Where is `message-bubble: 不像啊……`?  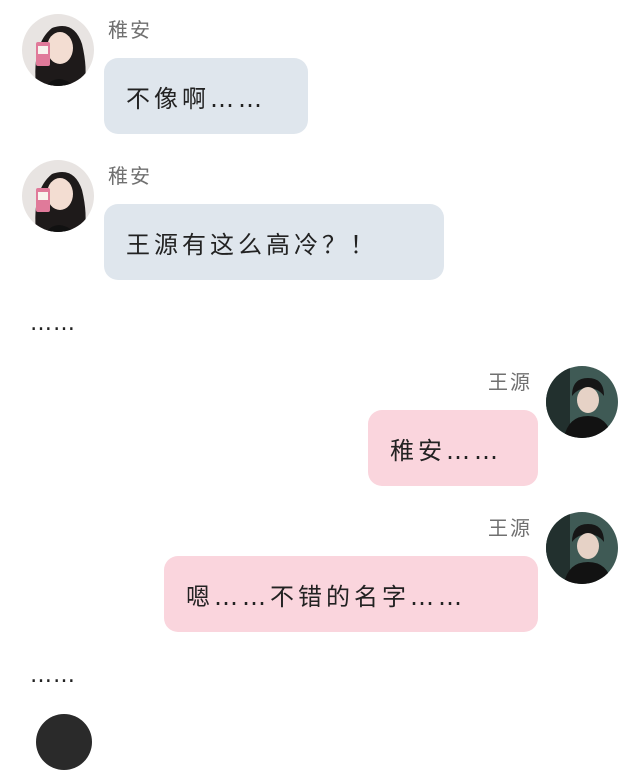 message-bubble: 不像啊…… is located at coordinates (206, 96).